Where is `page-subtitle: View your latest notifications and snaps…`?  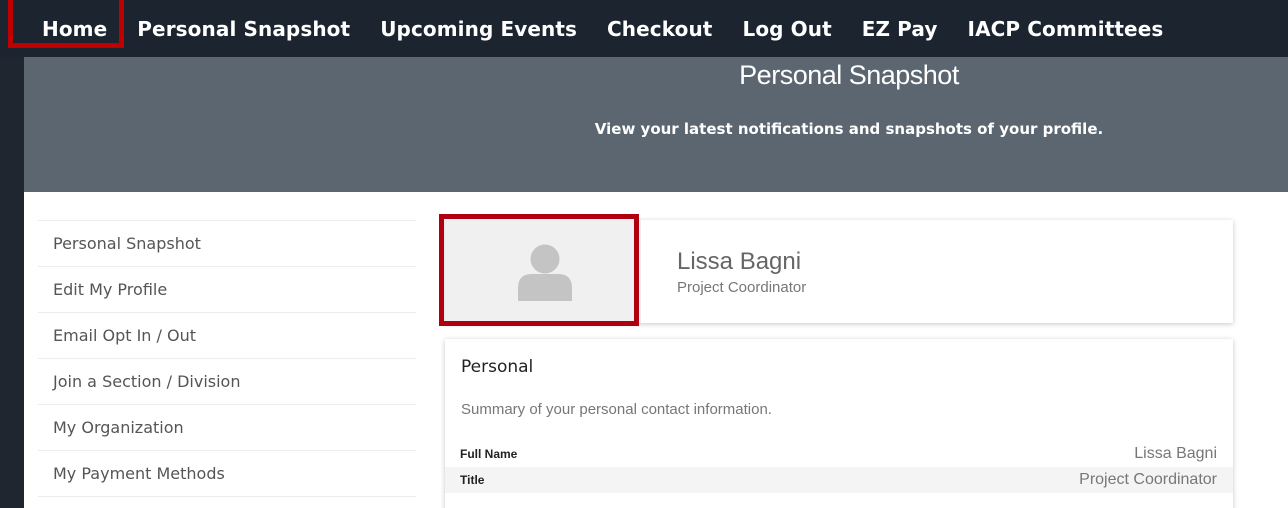
page-subtitle: View your latest notifications and snaps… is located at coordinates (849, 129).